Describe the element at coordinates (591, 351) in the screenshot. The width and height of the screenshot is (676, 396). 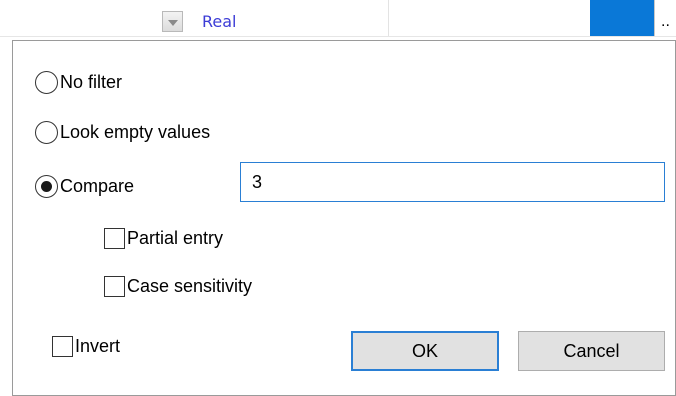
I see `cancel-button: Cancel` at that location.